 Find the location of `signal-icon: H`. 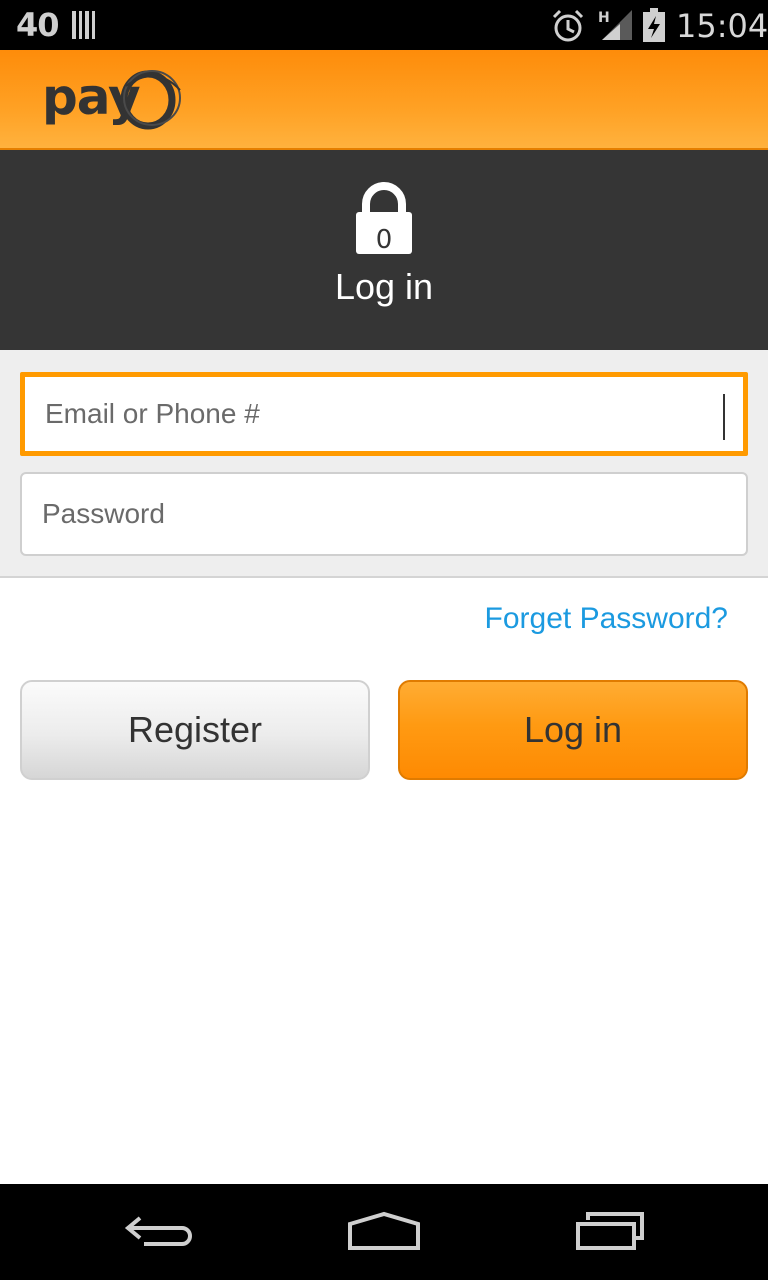

signal-icon: H is located at coordinates (615, 25).